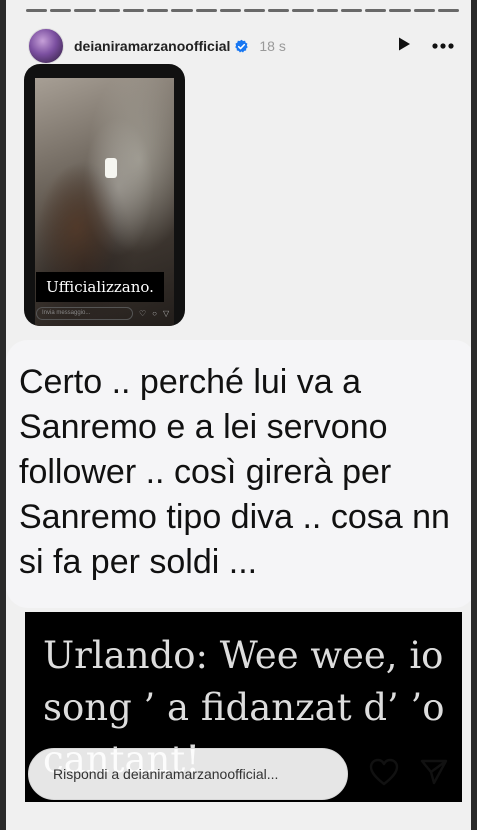 This screenshot has height=830, width=477. I want to click on username: deianiramarzanoofficial, so click(152, 46).